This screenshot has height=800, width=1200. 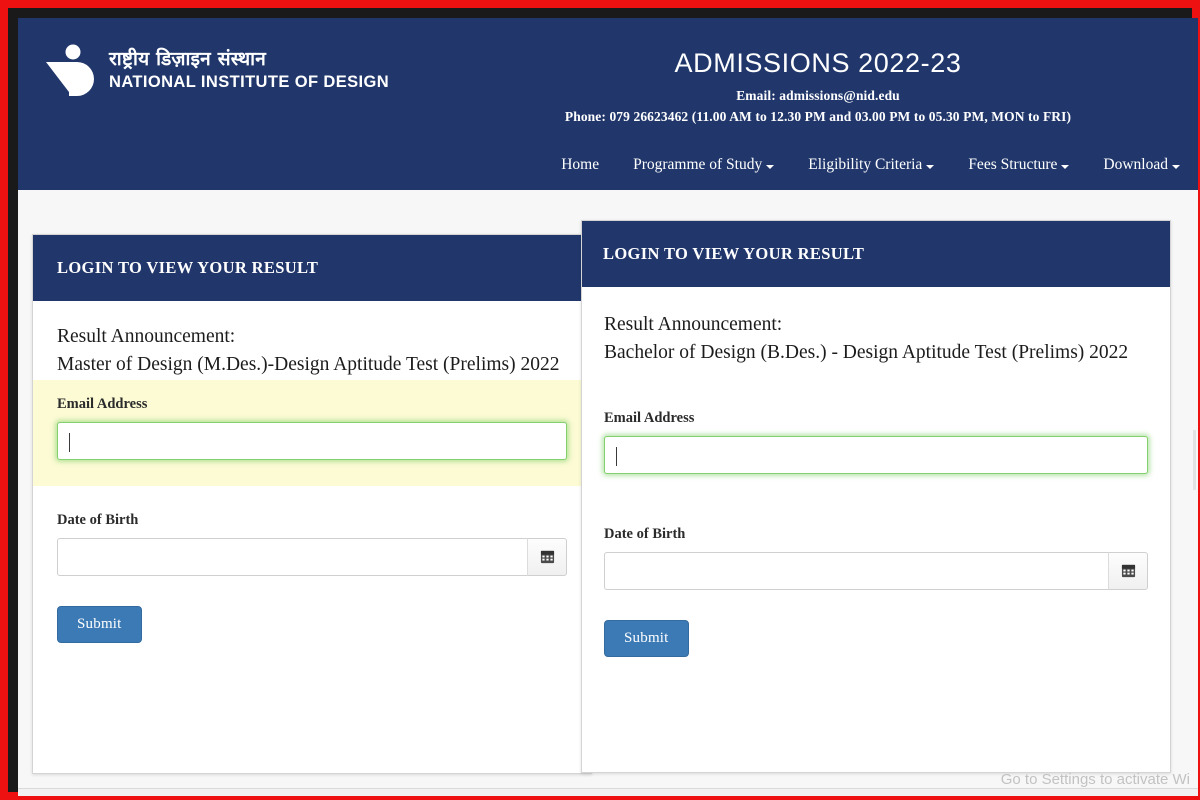 What do you see at coordinates (818, 95) in the screenshot?
I see `contact-email: Email: admissions@nid.edu` at bounding box center [818, 95].